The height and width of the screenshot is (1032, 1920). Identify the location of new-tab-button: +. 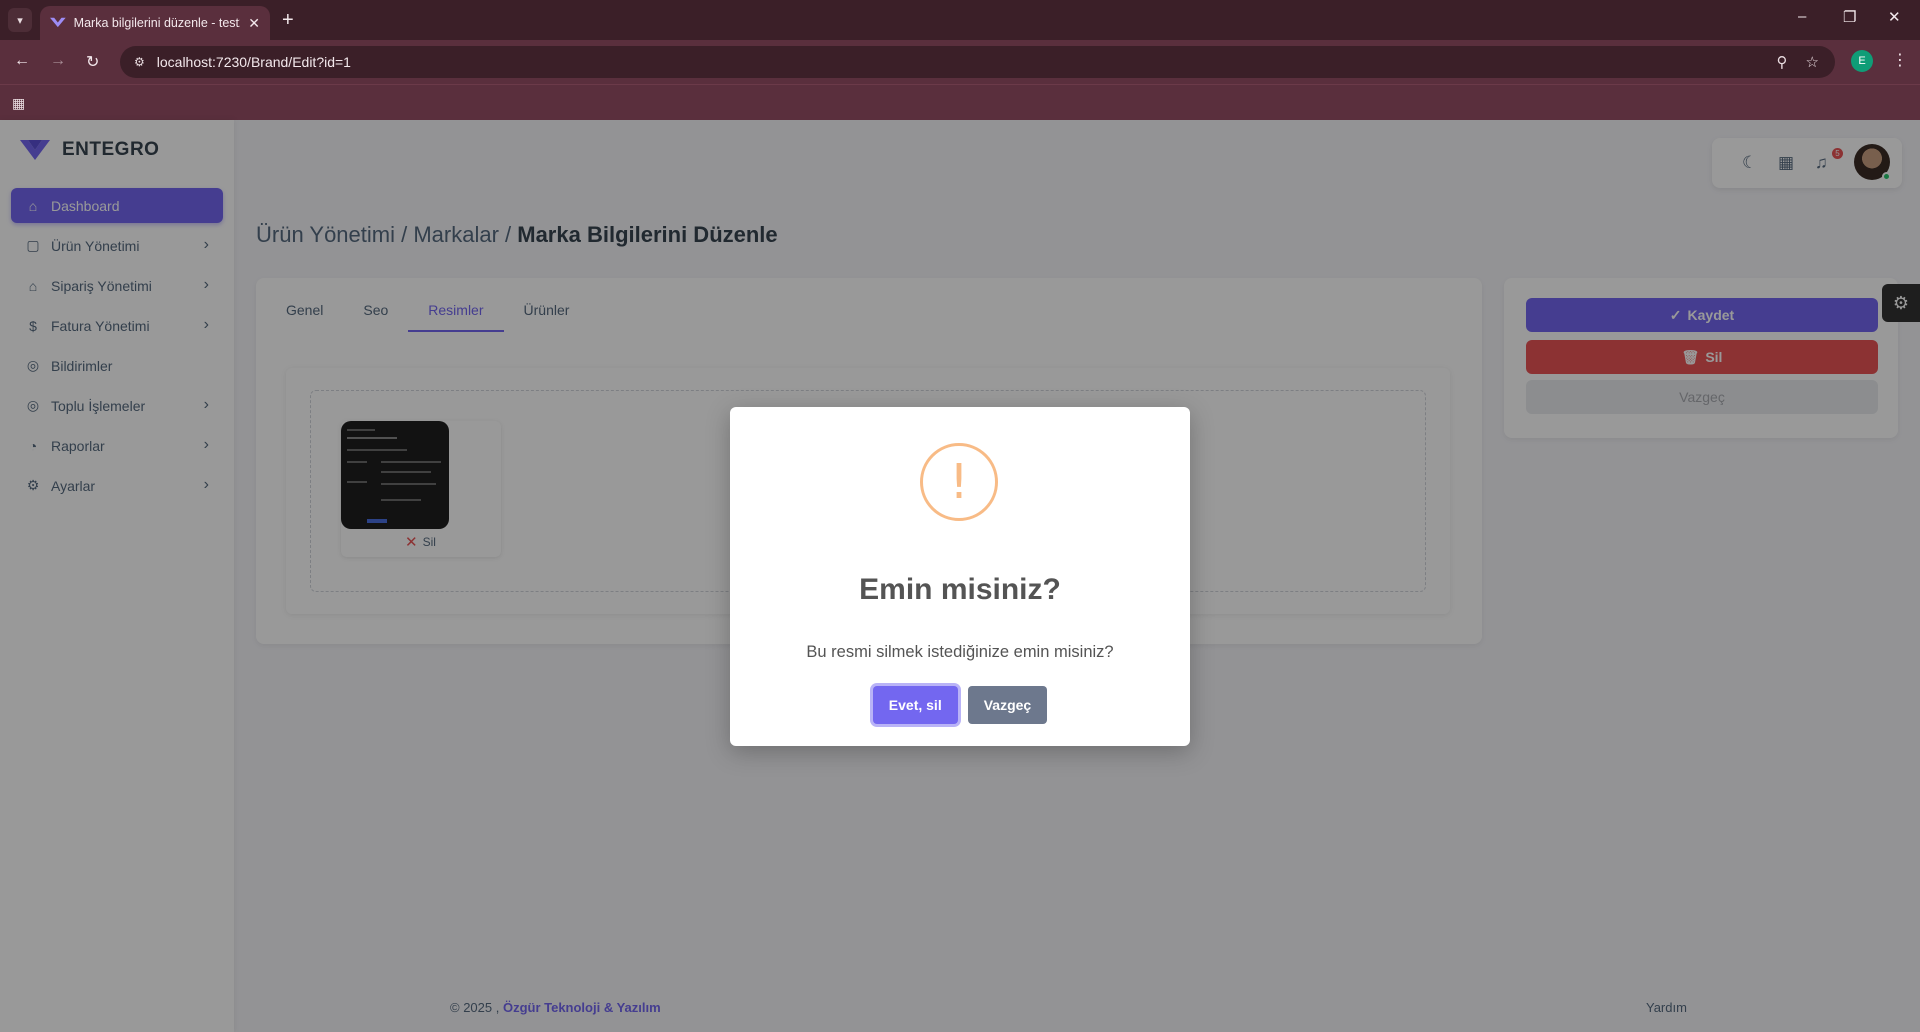
(288, 20).